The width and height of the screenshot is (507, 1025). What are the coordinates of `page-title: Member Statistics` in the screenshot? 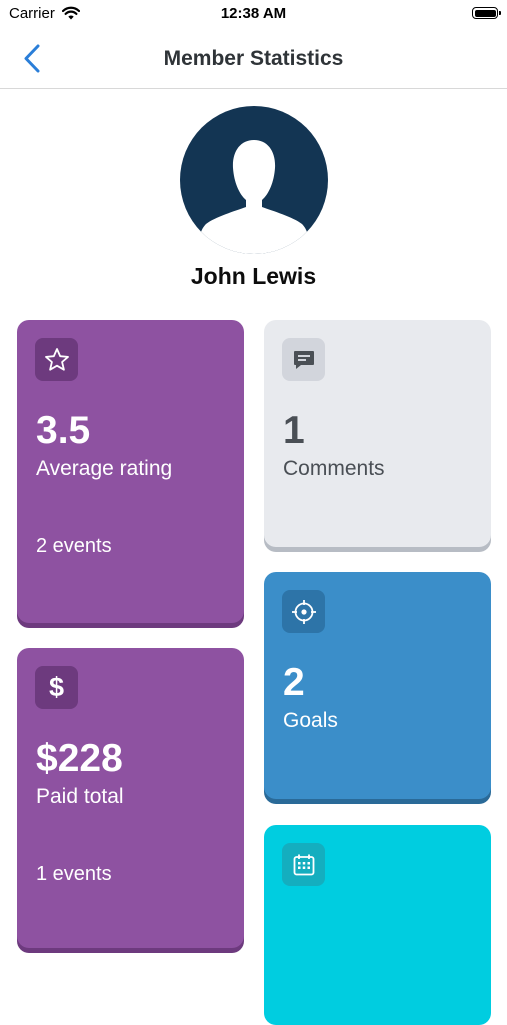 It's located at (253, 58).